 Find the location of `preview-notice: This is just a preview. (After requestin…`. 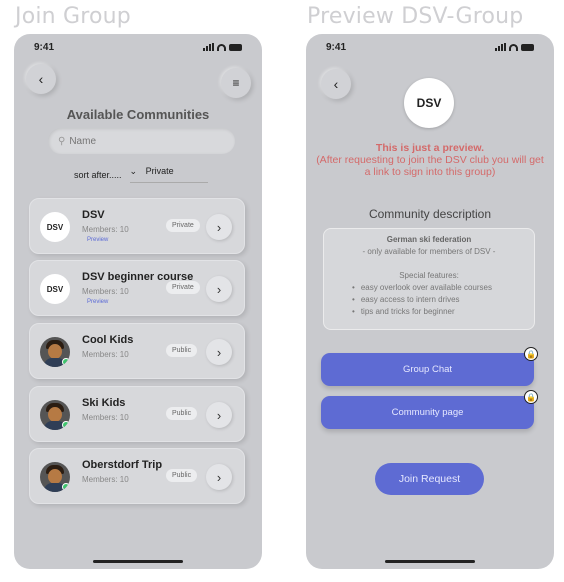

preview-notice: This is just a preview. (After requestin… is located at coordinates (430, 160).